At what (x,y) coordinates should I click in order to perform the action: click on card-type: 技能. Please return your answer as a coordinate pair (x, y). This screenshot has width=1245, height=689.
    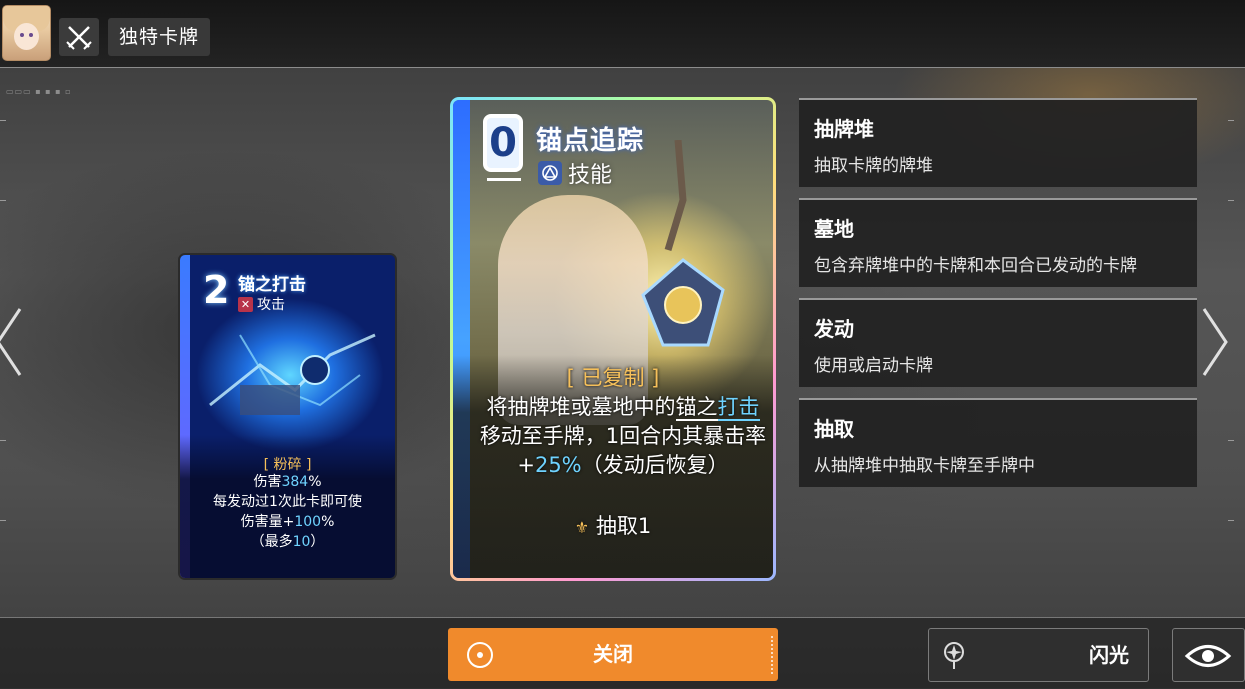
    Looking at the image, I should click on (575, 173).